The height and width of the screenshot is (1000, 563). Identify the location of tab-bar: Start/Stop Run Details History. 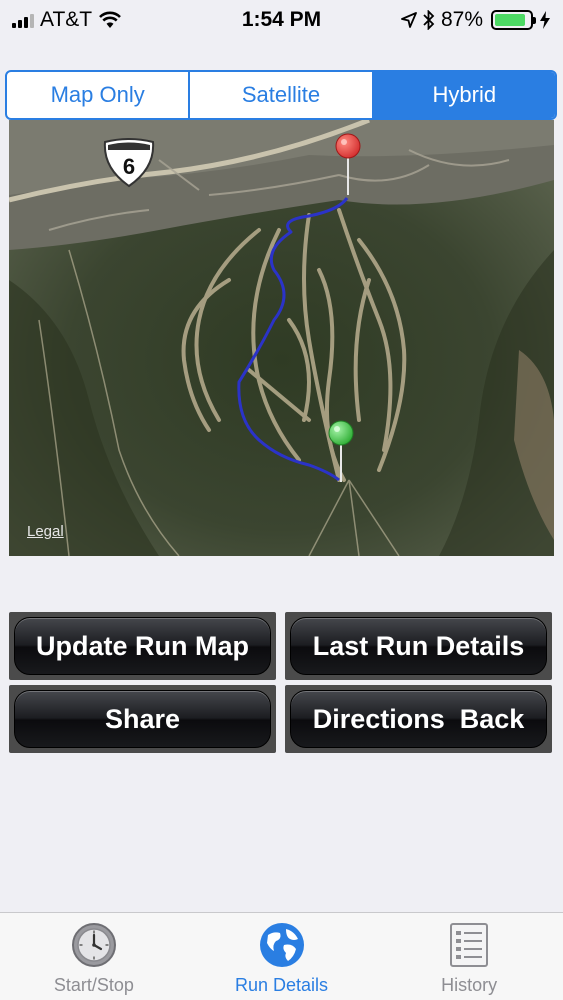
(281, 956).